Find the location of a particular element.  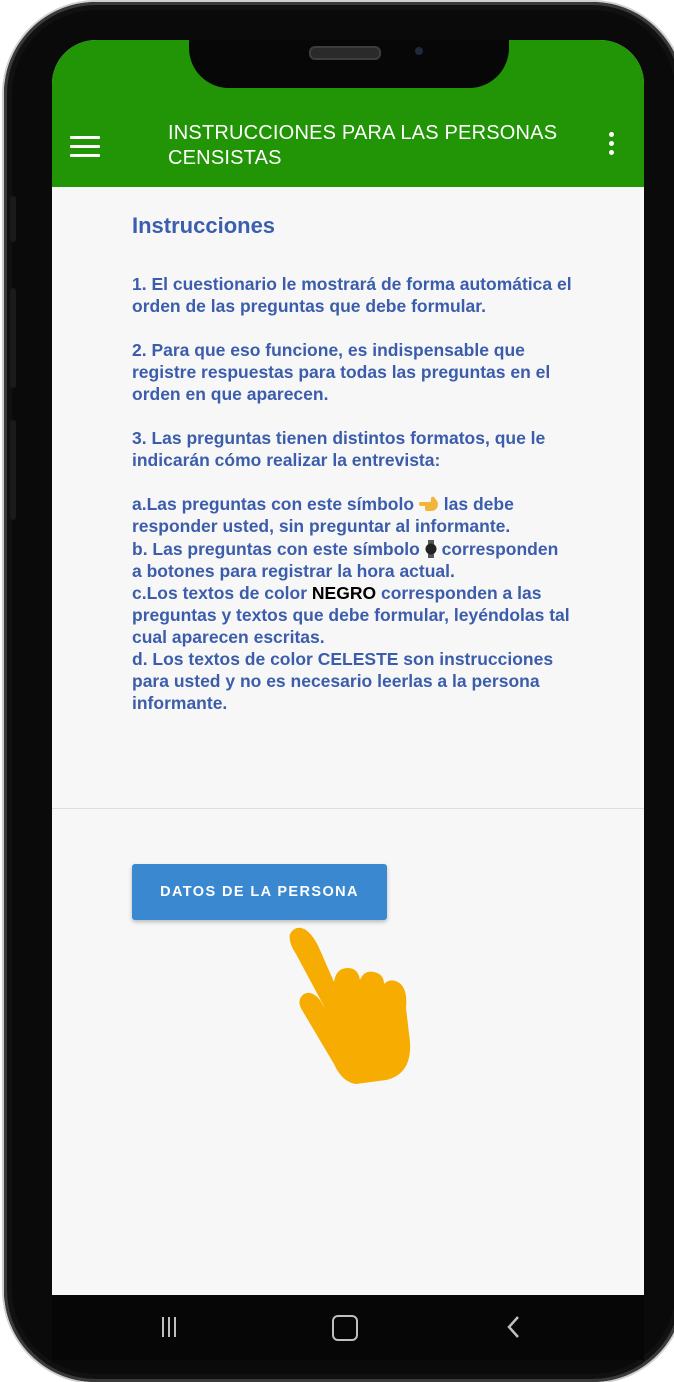

tap-hand-icon is located at coordinates (350, 1005).